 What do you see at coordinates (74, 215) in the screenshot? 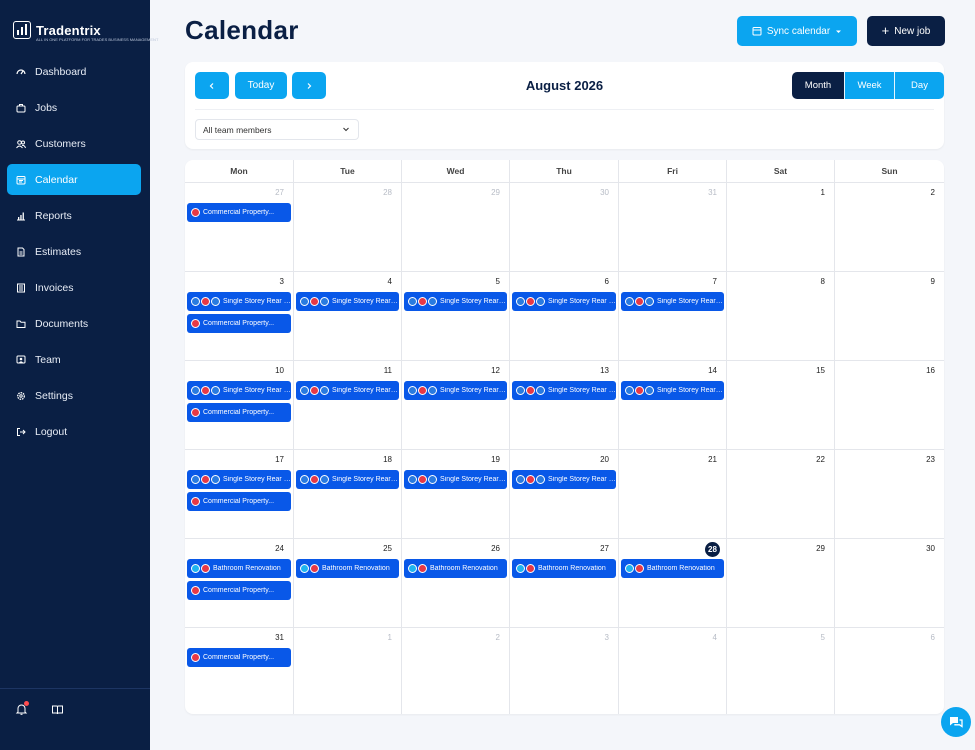
I see `sidebar-item-reports: Reports` at bounding box center [74, 215].